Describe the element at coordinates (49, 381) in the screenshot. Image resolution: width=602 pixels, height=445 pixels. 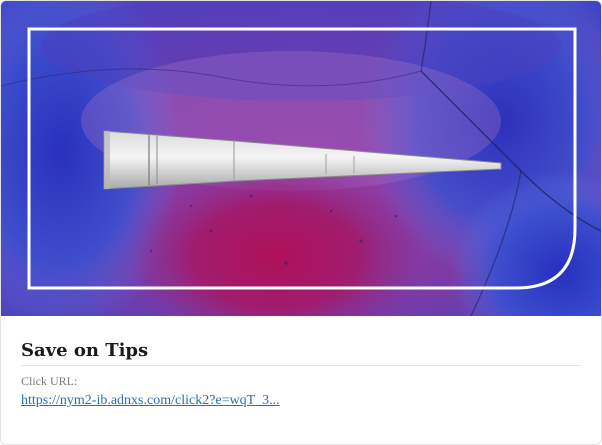
I see `click-url-label: Click URL:` at that location.